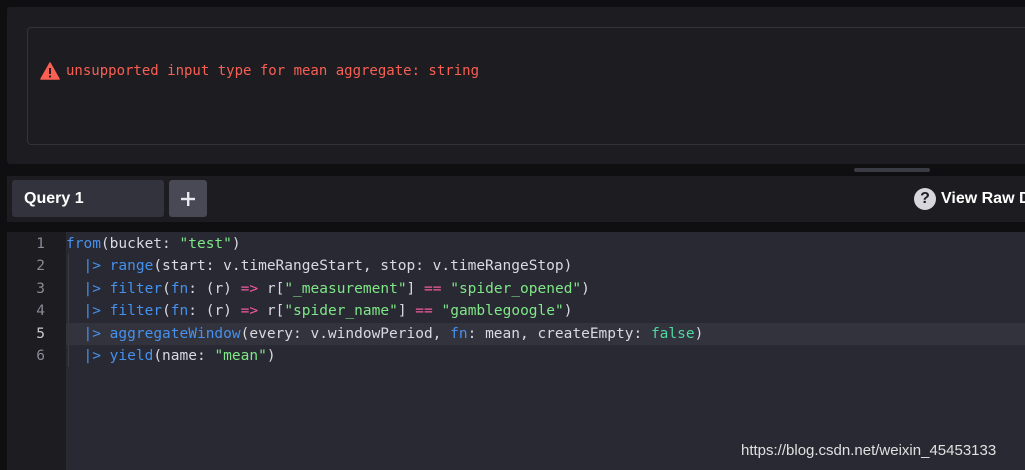 The image size is (1025, 470). What do you see at coordinates (240, 356) in the screenshot?
I see `code-token: "mean"` at bounding box center [240, 356].